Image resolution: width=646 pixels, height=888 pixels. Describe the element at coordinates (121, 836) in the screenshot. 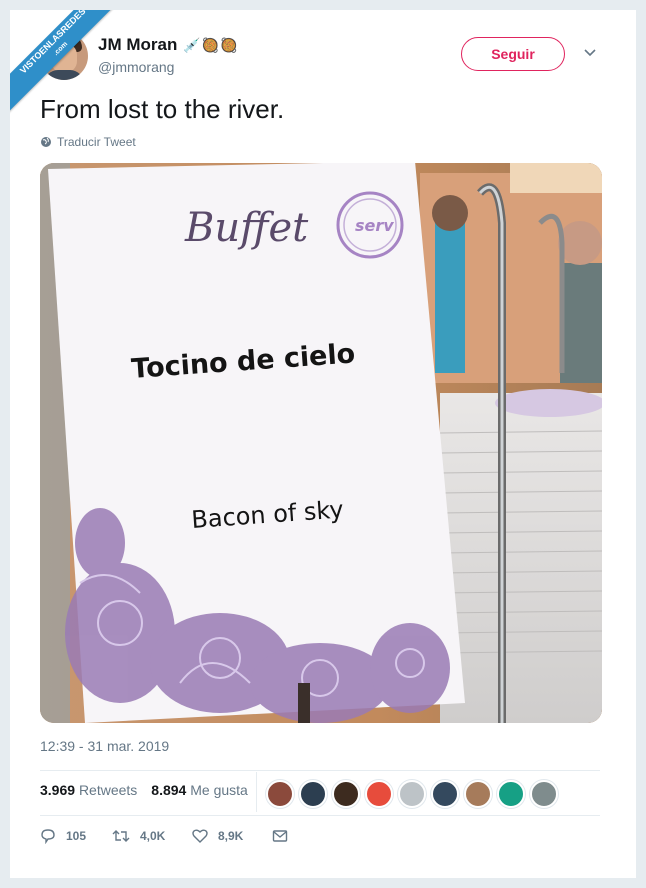

I see `retweet-icon` at that location.